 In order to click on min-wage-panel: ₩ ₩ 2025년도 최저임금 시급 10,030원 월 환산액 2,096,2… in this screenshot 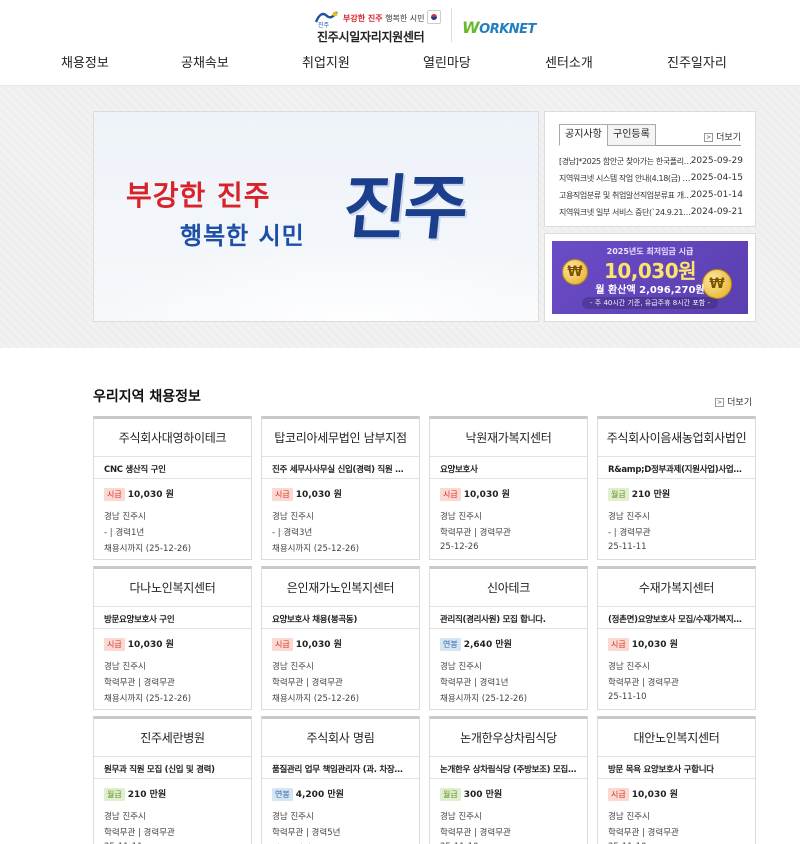, I will do `click(650, 277)`.